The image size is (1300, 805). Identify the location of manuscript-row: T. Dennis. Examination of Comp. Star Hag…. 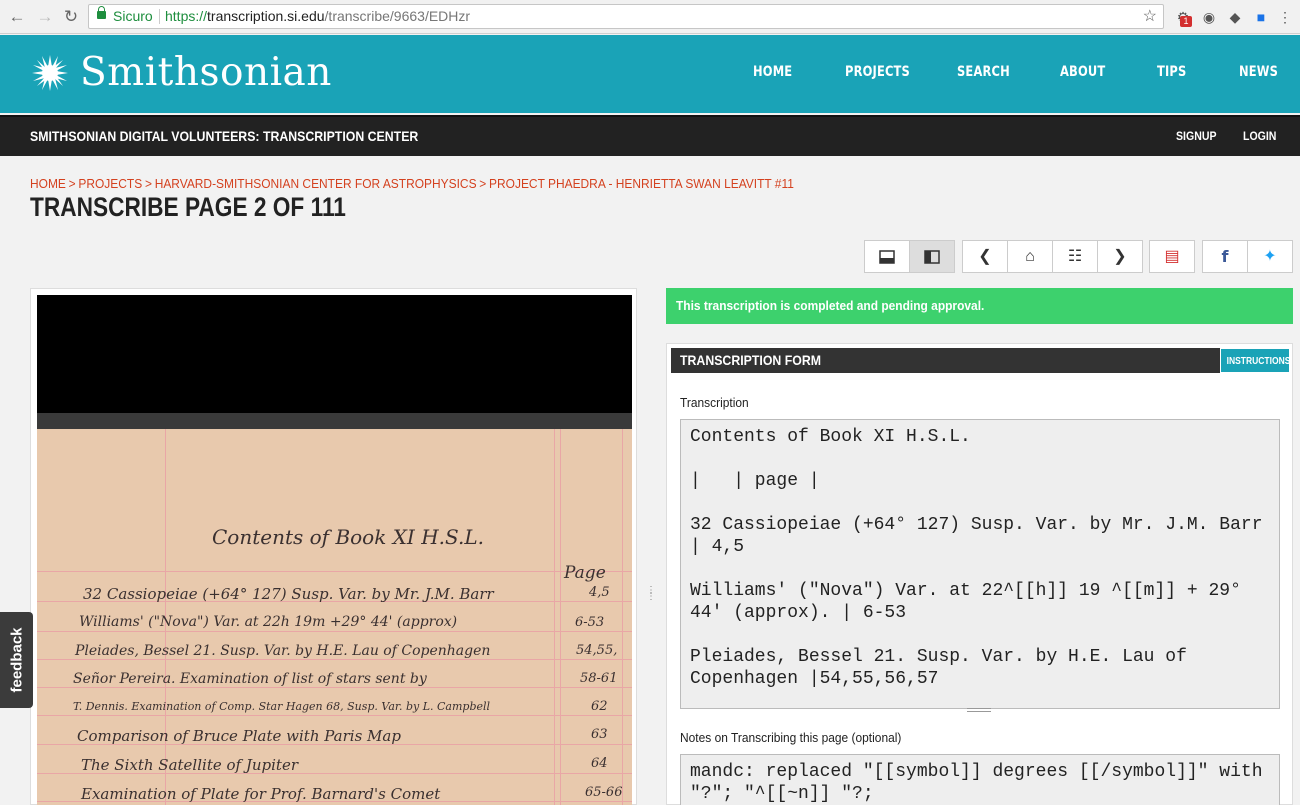
(282, 706).